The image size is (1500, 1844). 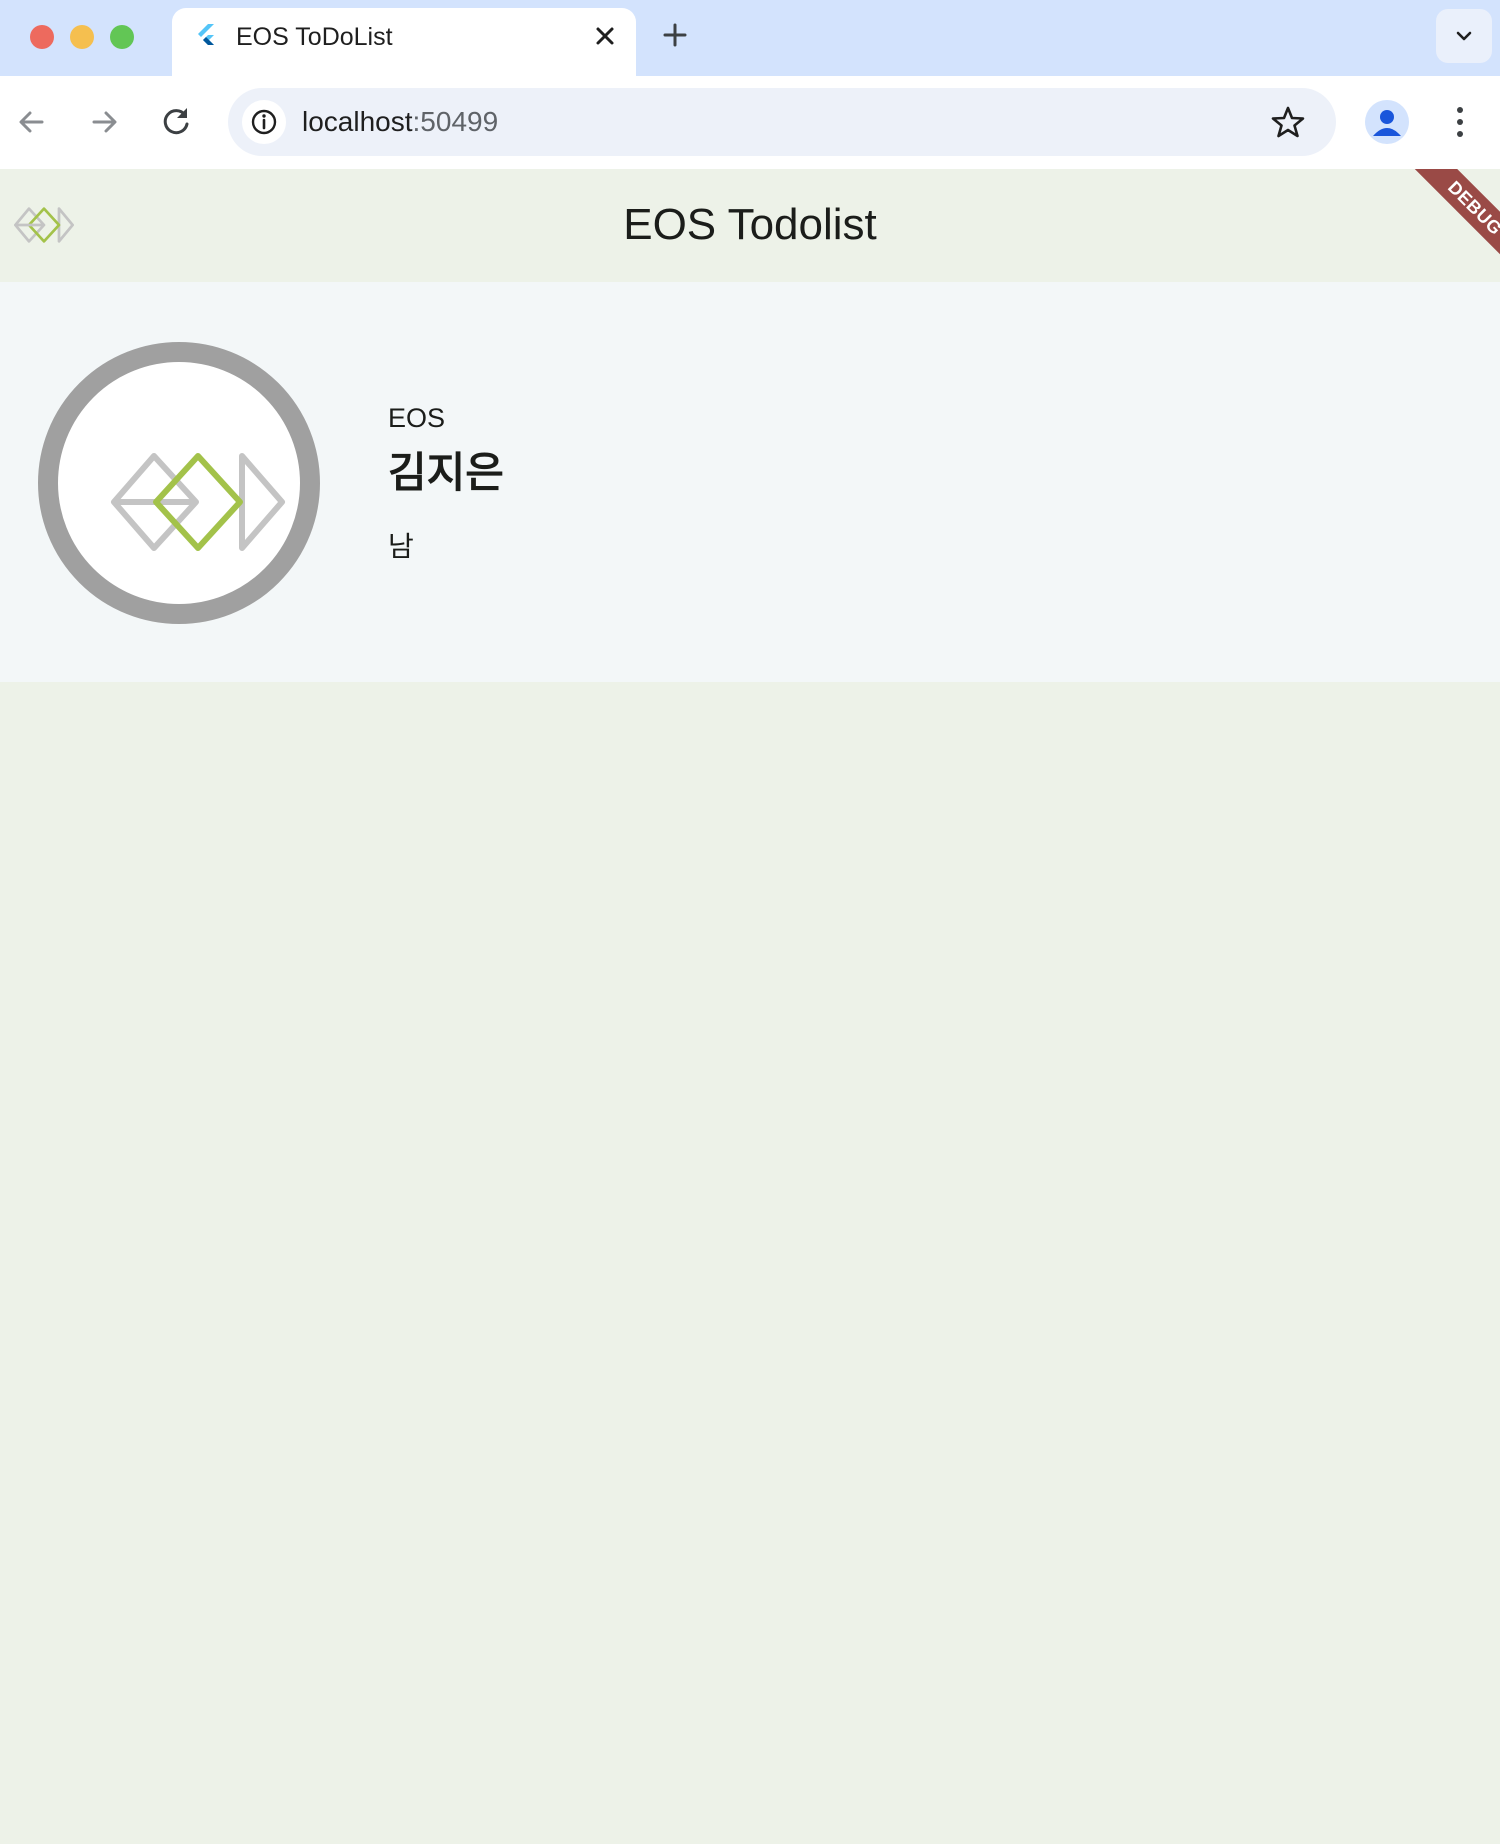 What do you see at coordinates (104, 122) in the screenshot?
I see `arrow-right-icon` at bounding box center [104, 122].